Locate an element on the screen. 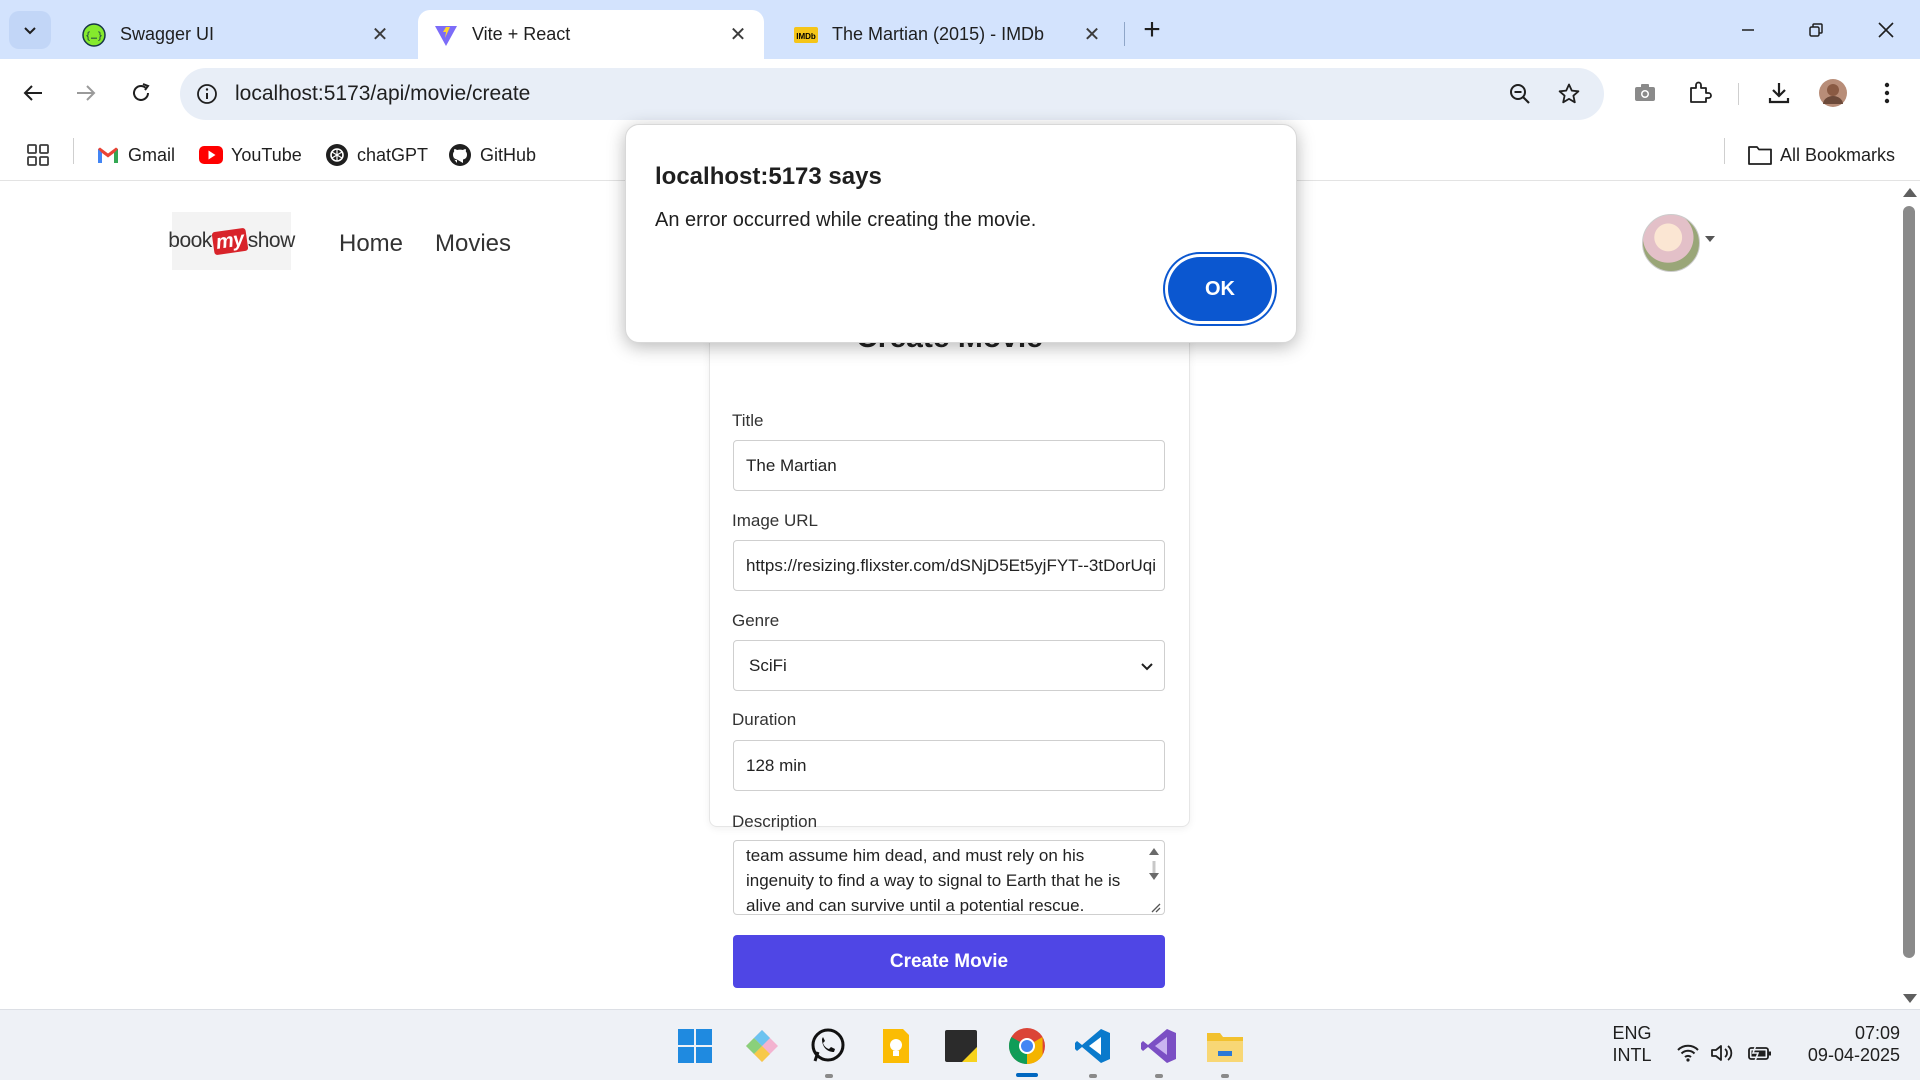 This screenshot has height=1080, width=1920. forward-arrow-icon is located at coordinates (86, 93).